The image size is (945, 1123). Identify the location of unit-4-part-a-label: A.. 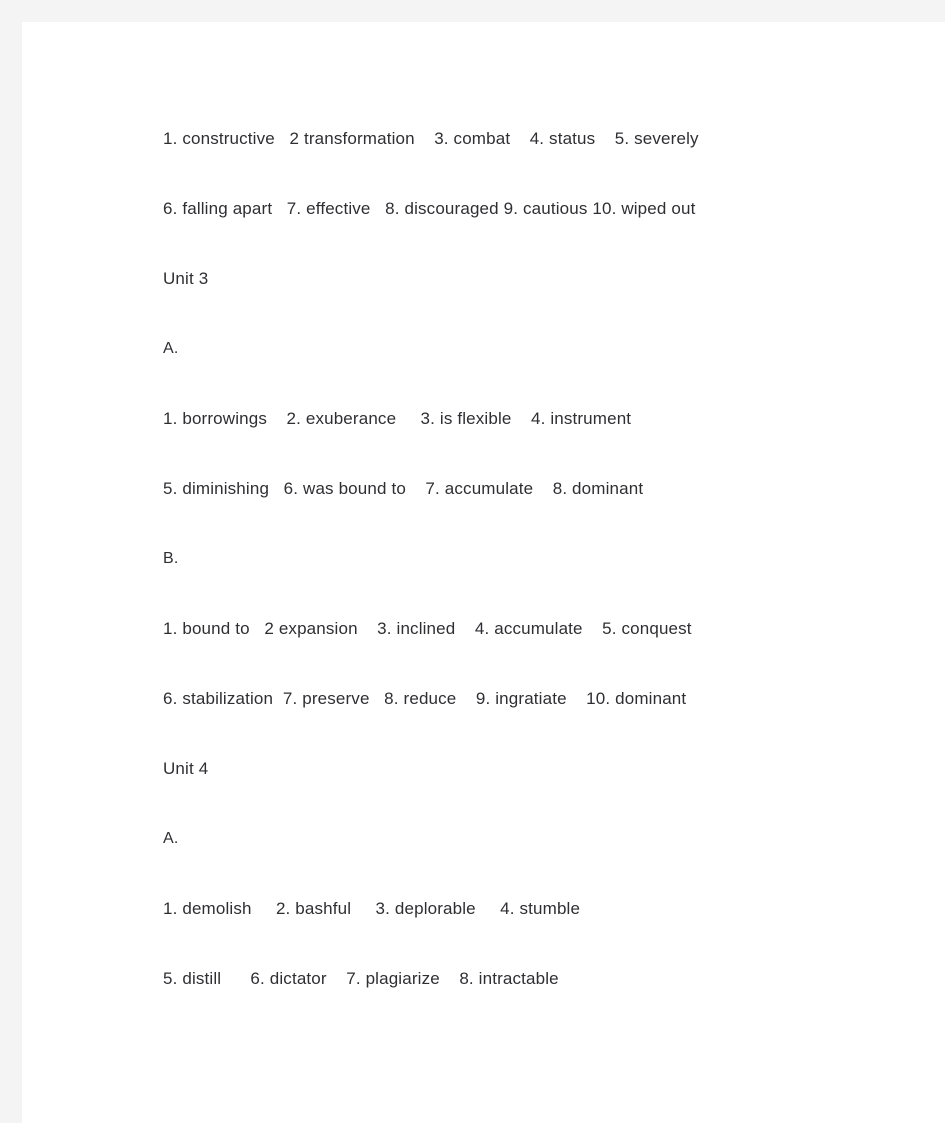
(171, 838).